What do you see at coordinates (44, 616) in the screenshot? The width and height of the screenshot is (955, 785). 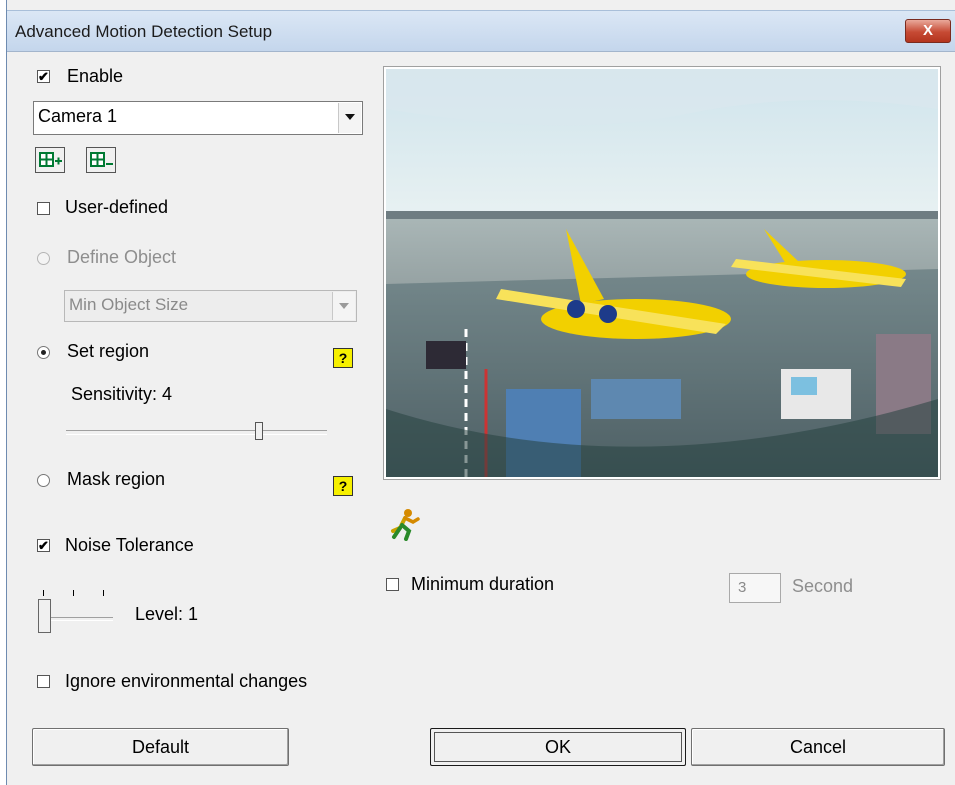 I see `level-slider-thumb` at bounding box center [44, 616].